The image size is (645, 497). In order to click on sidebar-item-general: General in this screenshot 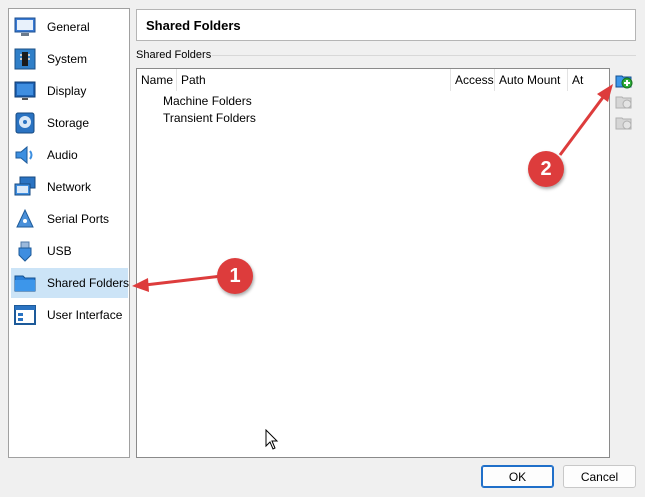, I will do `click(69, 27)`.